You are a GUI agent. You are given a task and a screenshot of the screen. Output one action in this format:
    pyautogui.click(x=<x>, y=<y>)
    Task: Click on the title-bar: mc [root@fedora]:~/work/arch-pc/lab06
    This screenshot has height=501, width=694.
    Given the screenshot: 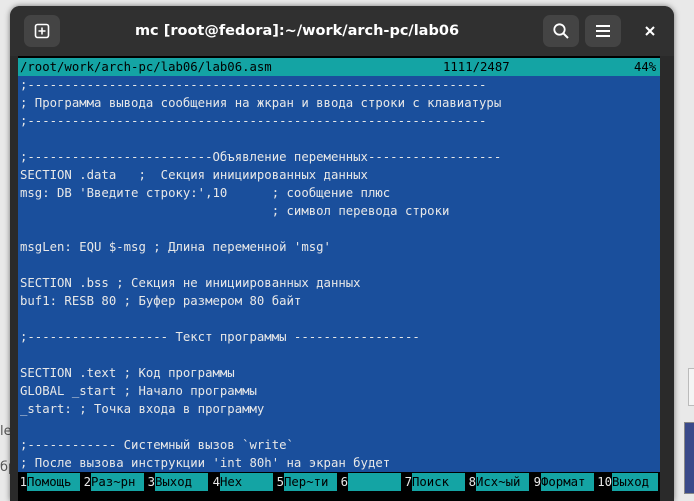 What is the action you would take?
    pyautogui.click(x=342, y=31)
    